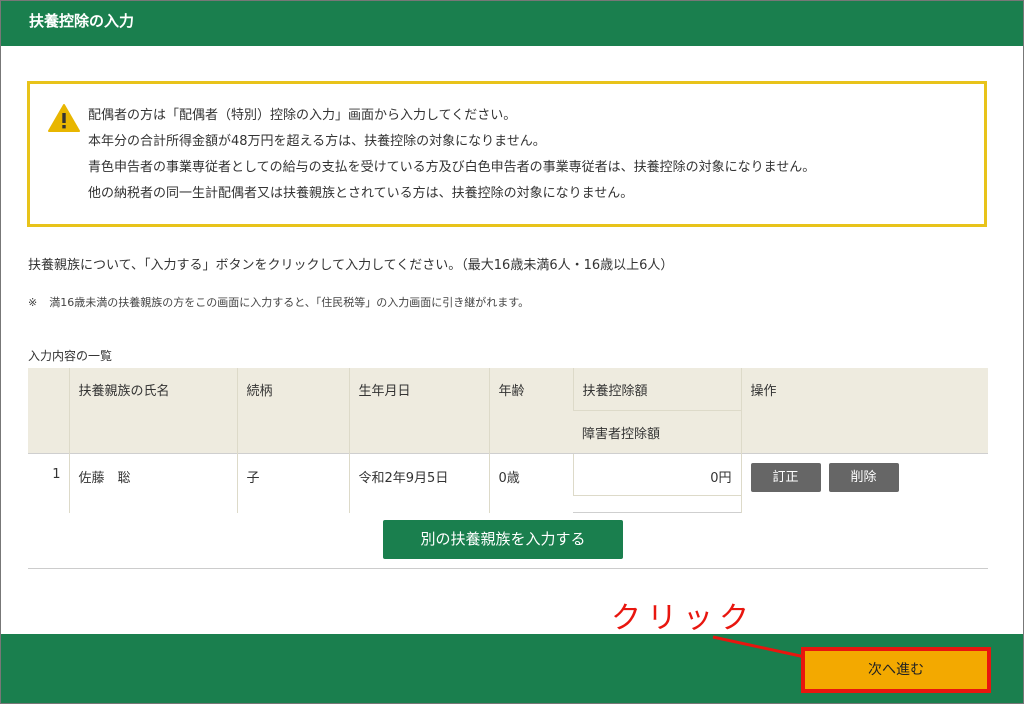 Image resolution: width=1024 pixels, height=704 pixels. Describe the element at coordinates (317, 141) in the screenshot. I see `warning-line: 本年分の合計所得金額が48万円を超える方は、扶養控除の対象になりません。` at that location.